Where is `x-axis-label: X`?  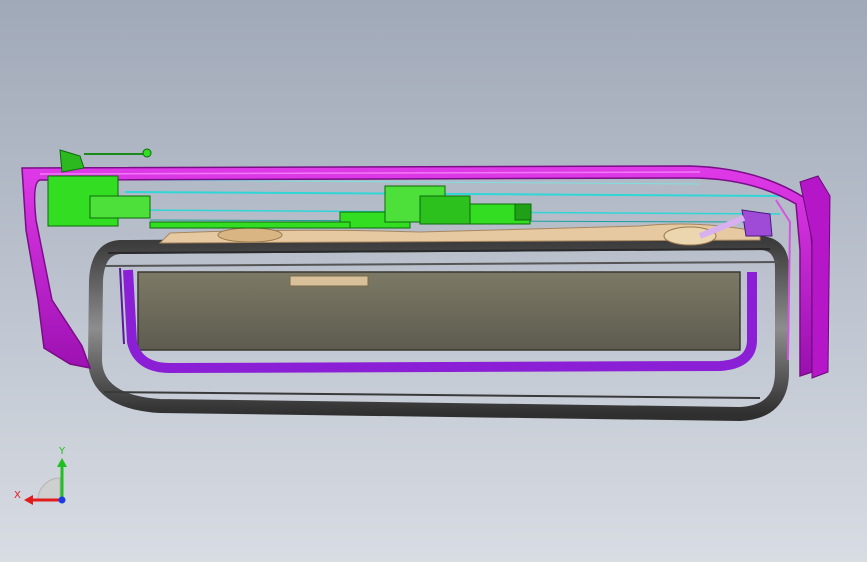
x-axis-label: X is located at coordinates (17, 495).